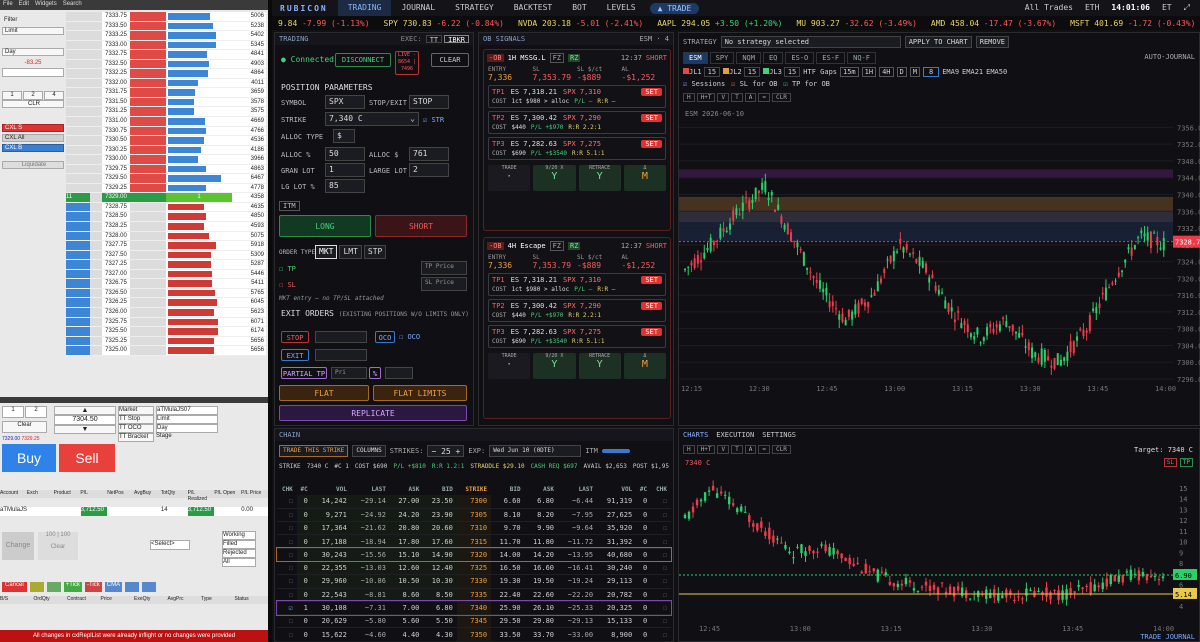 The height and width of the screenshot is (642, 1200). Describe the element at coordinates (166, 227) in the screenshot. I see `ladder-row: 7328.25 4593` at that location.